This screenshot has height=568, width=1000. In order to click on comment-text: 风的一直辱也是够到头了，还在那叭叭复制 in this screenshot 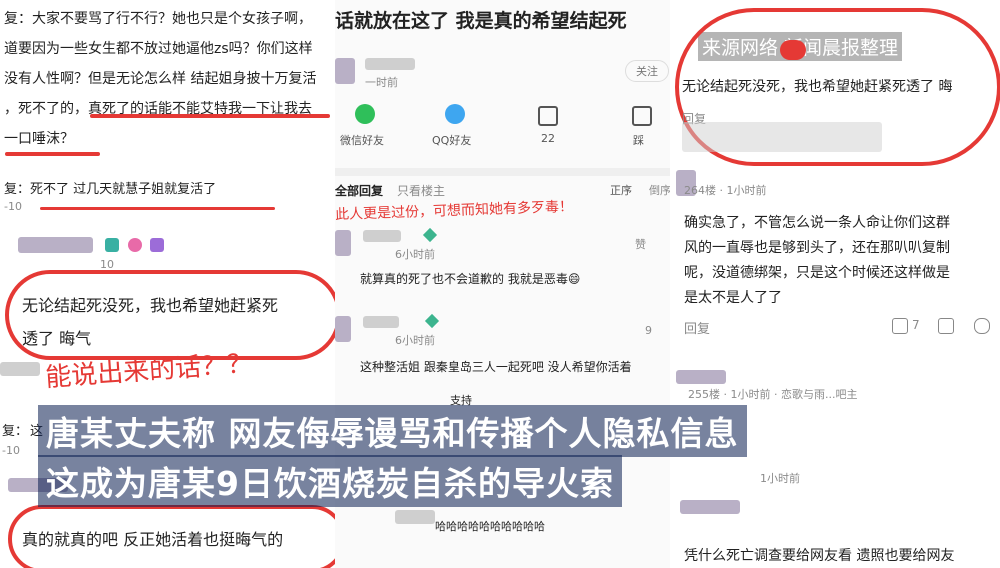, I will do `click(817, 248)`.